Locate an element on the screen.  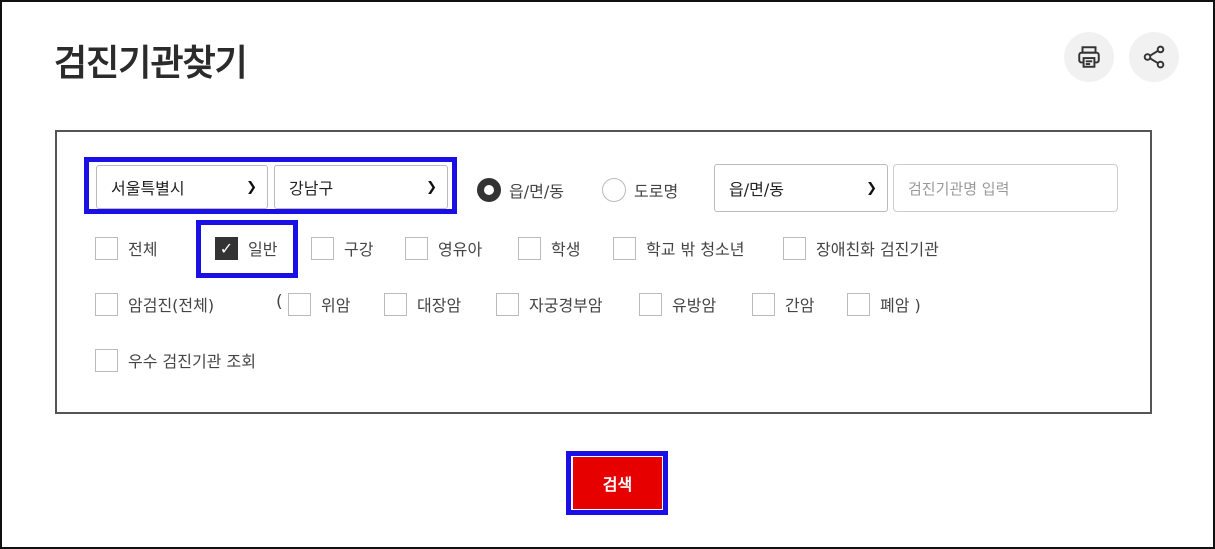
checkbox-label: 간암 is located at coordinates (800, 305).